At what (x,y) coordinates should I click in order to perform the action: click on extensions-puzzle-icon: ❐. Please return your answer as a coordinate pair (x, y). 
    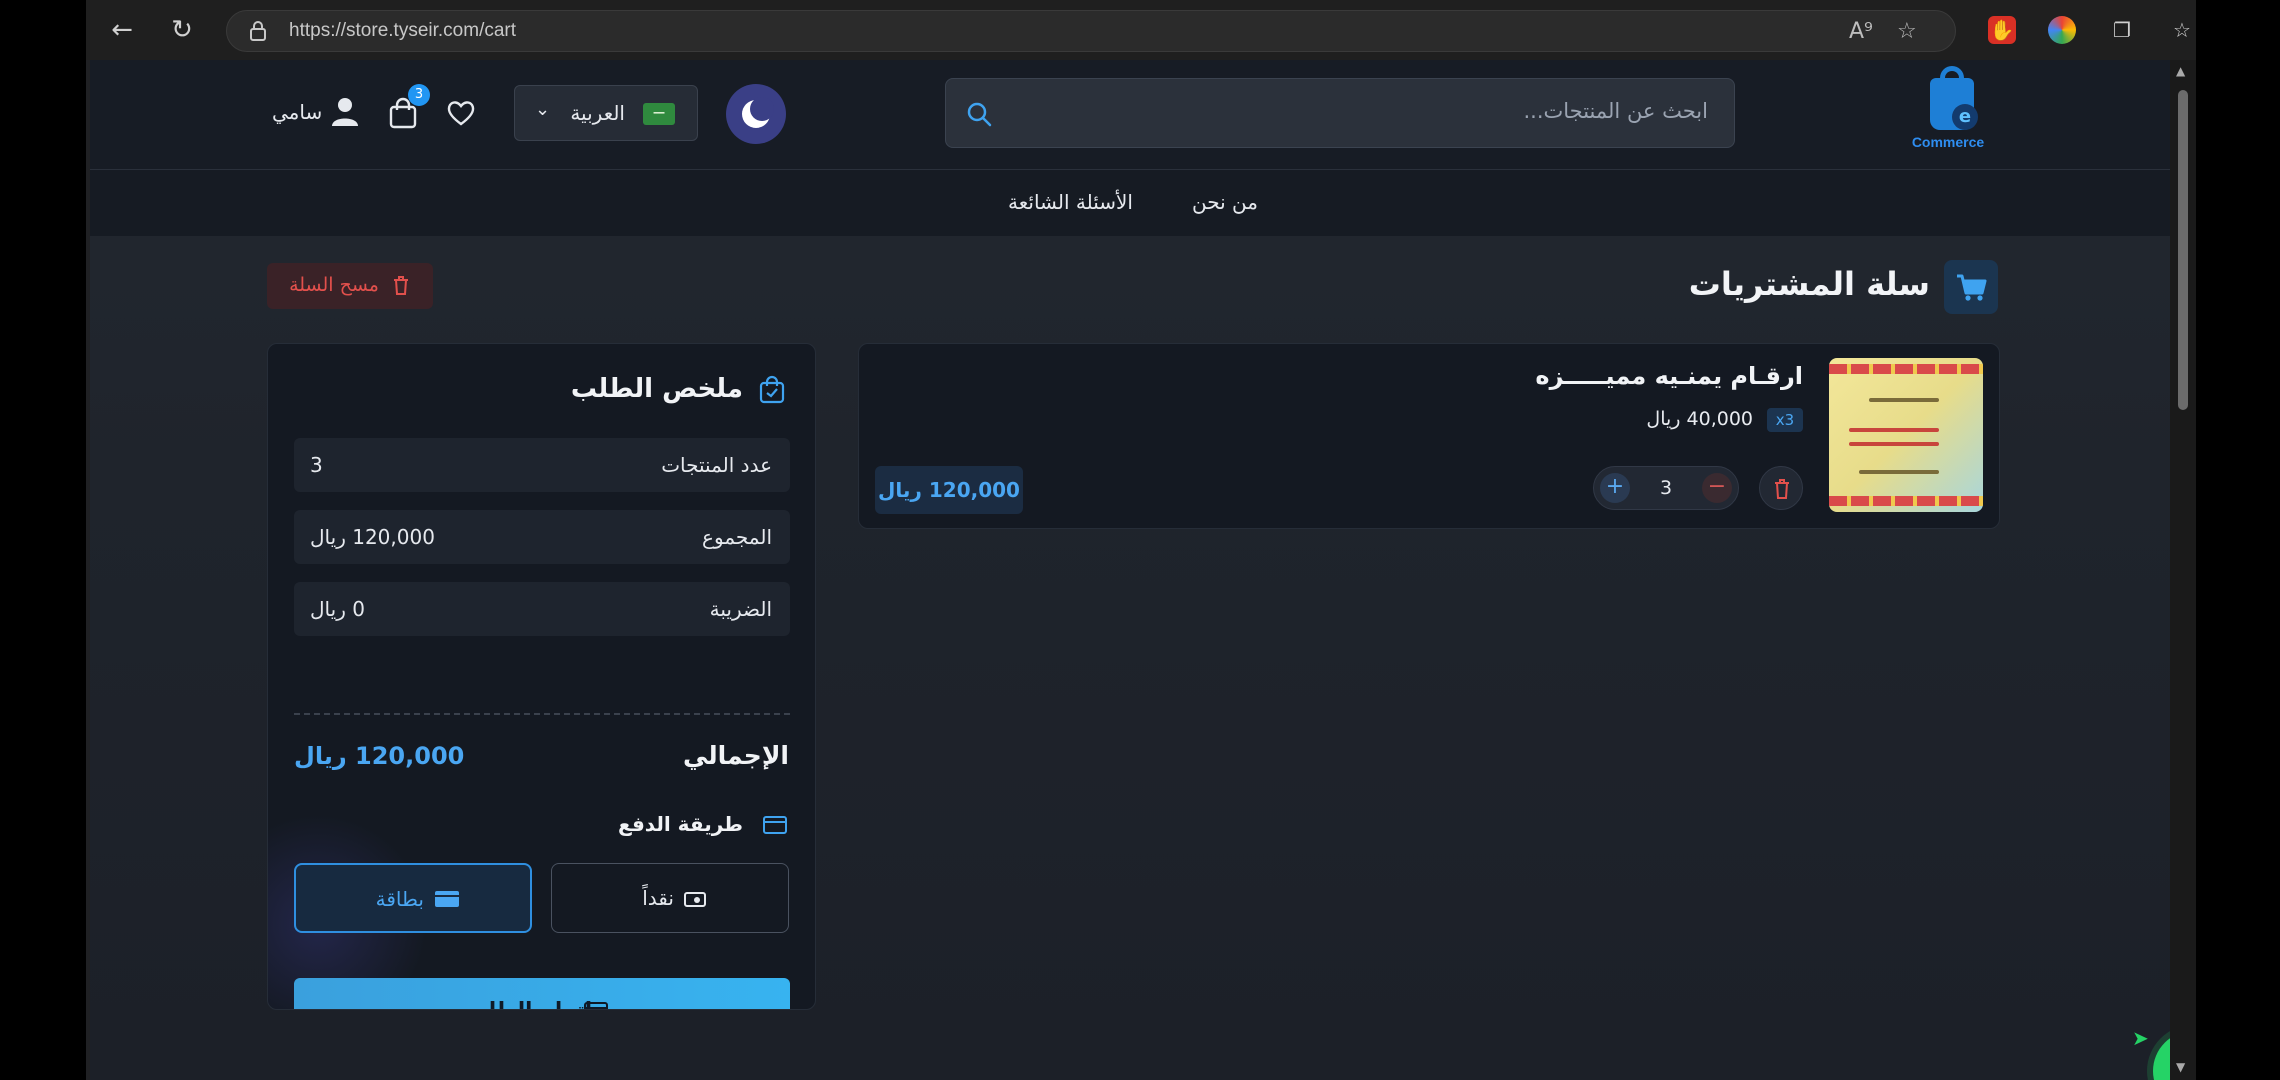
    Looking at the image, I should click on (2122, 30).